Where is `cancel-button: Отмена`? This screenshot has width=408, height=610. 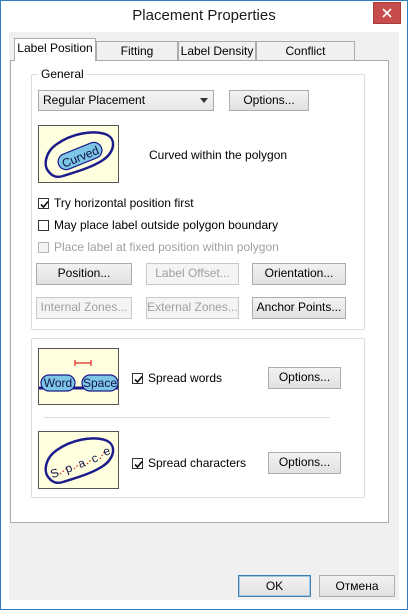 cancel-button: Отмена is located at coordinates (357, 586).